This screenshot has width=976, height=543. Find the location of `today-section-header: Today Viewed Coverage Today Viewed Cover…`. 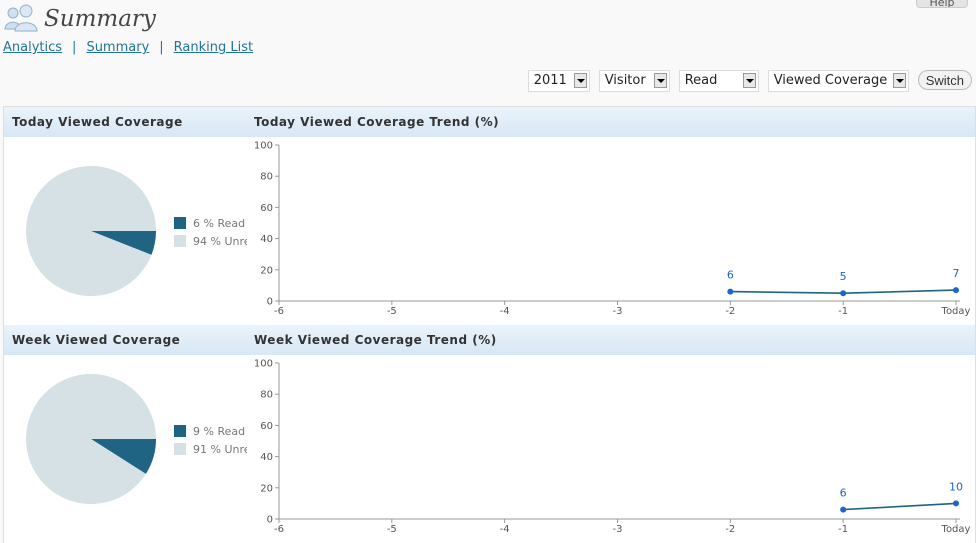

today-section-header: Today Viewed Coverage Today Viewed Cover… is located at coordinates (489, 122).